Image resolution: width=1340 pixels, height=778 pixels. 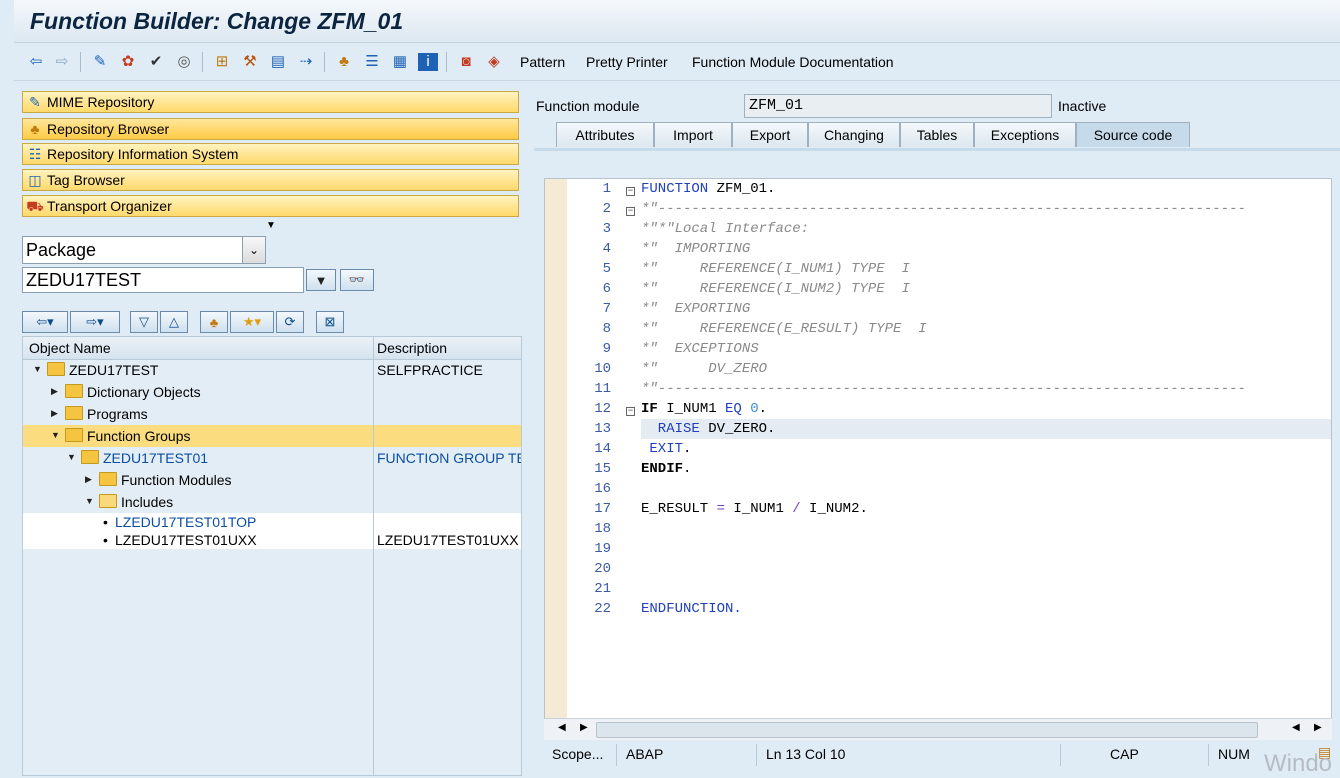 I want to click on scrollbar-thumb, so click(x=927, y=730).